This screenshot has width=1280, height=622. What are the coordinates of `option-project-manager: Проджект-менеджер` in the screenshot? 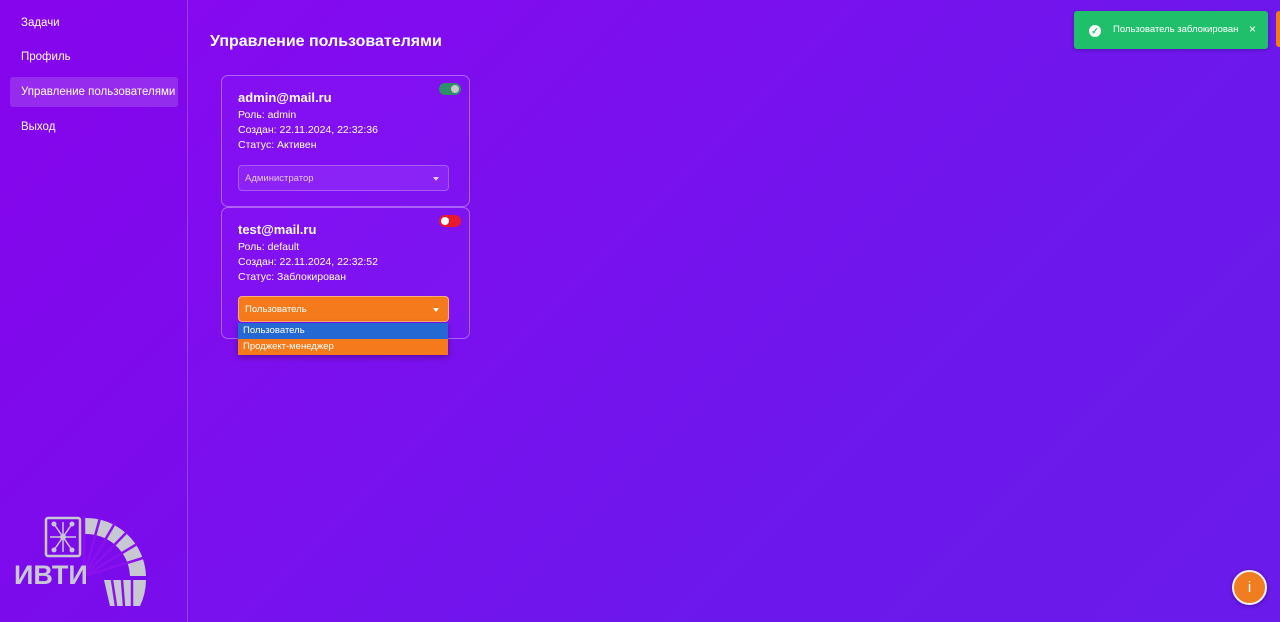 It's located at (343, 347).